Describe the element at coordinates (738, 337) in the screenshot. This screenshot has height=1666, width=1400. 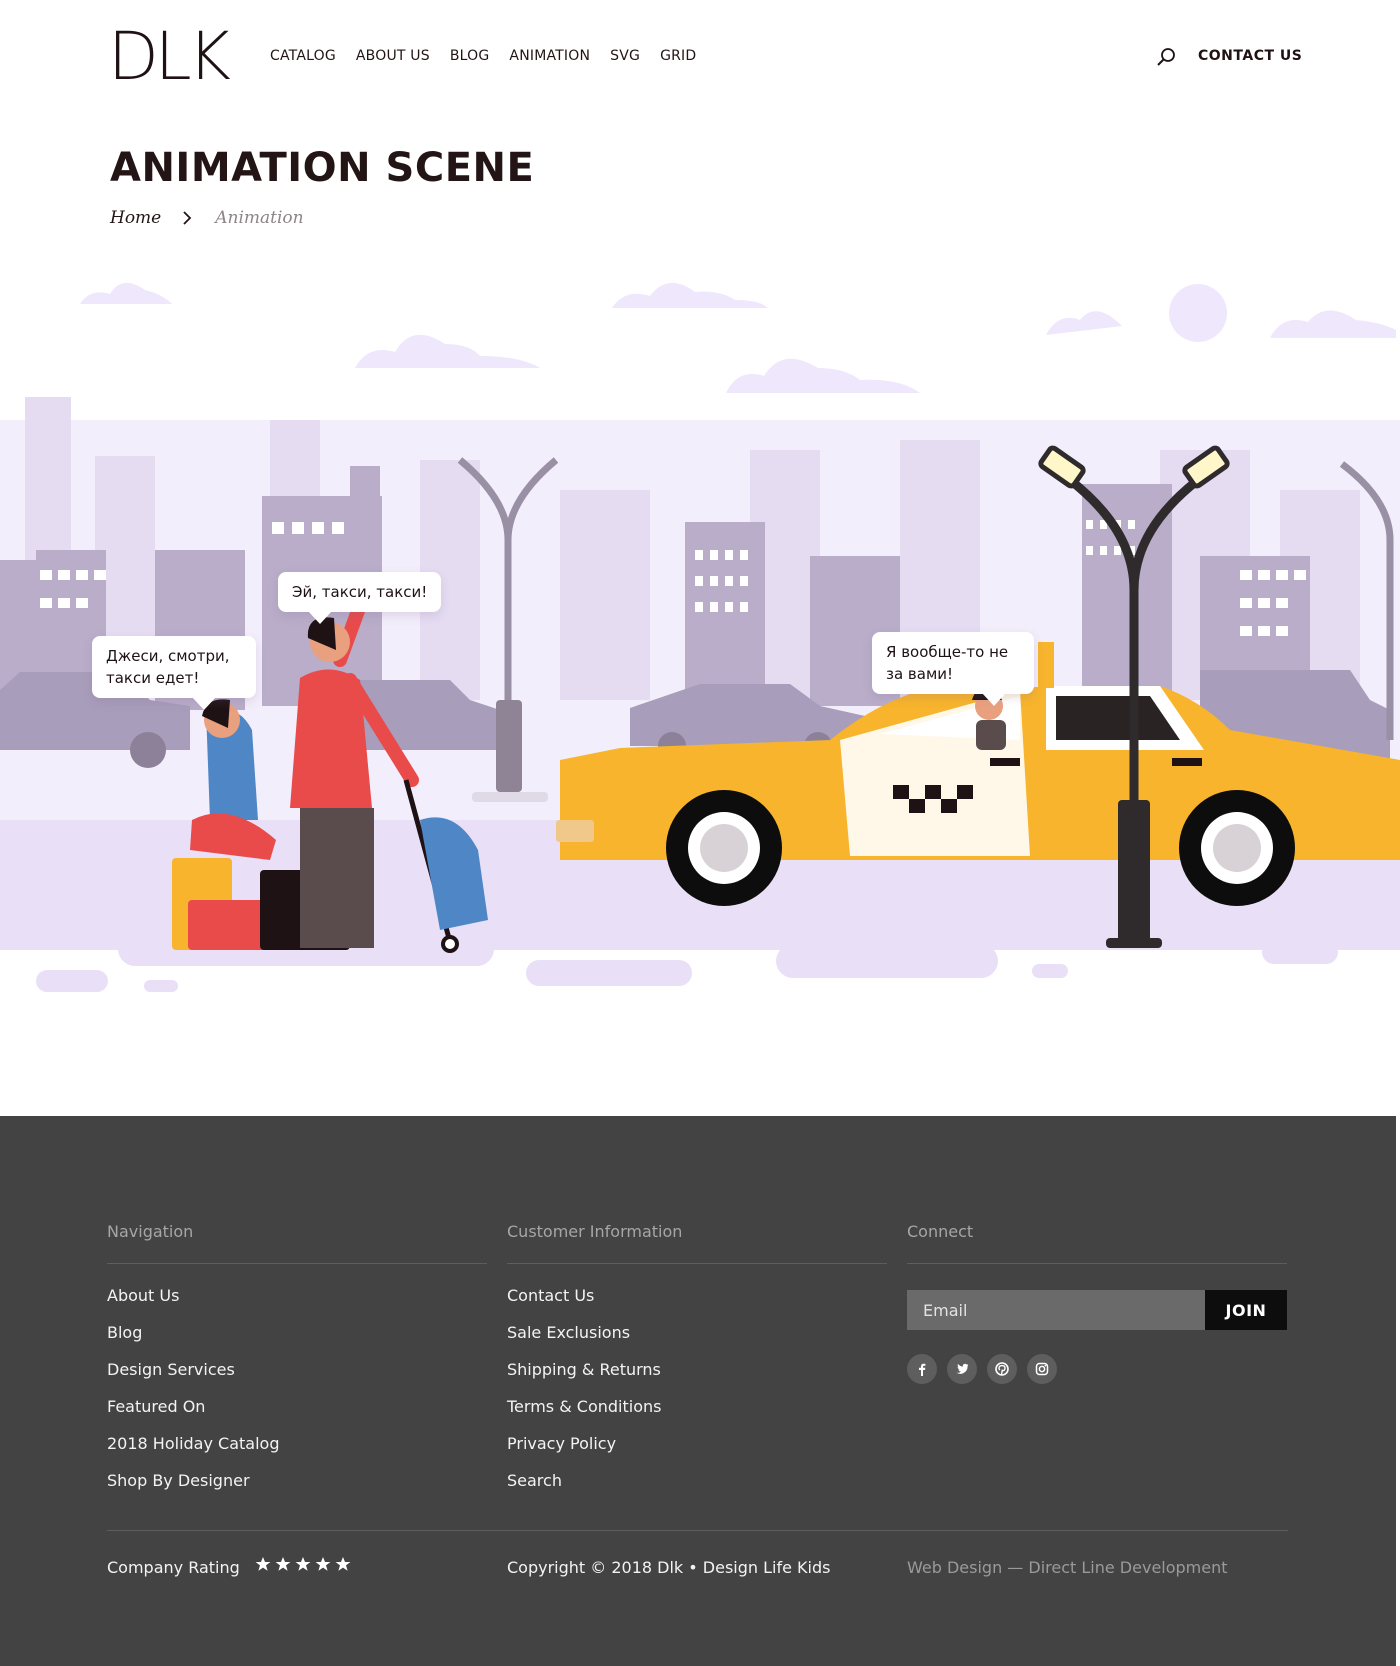
I see `sky-clouds` at that location.